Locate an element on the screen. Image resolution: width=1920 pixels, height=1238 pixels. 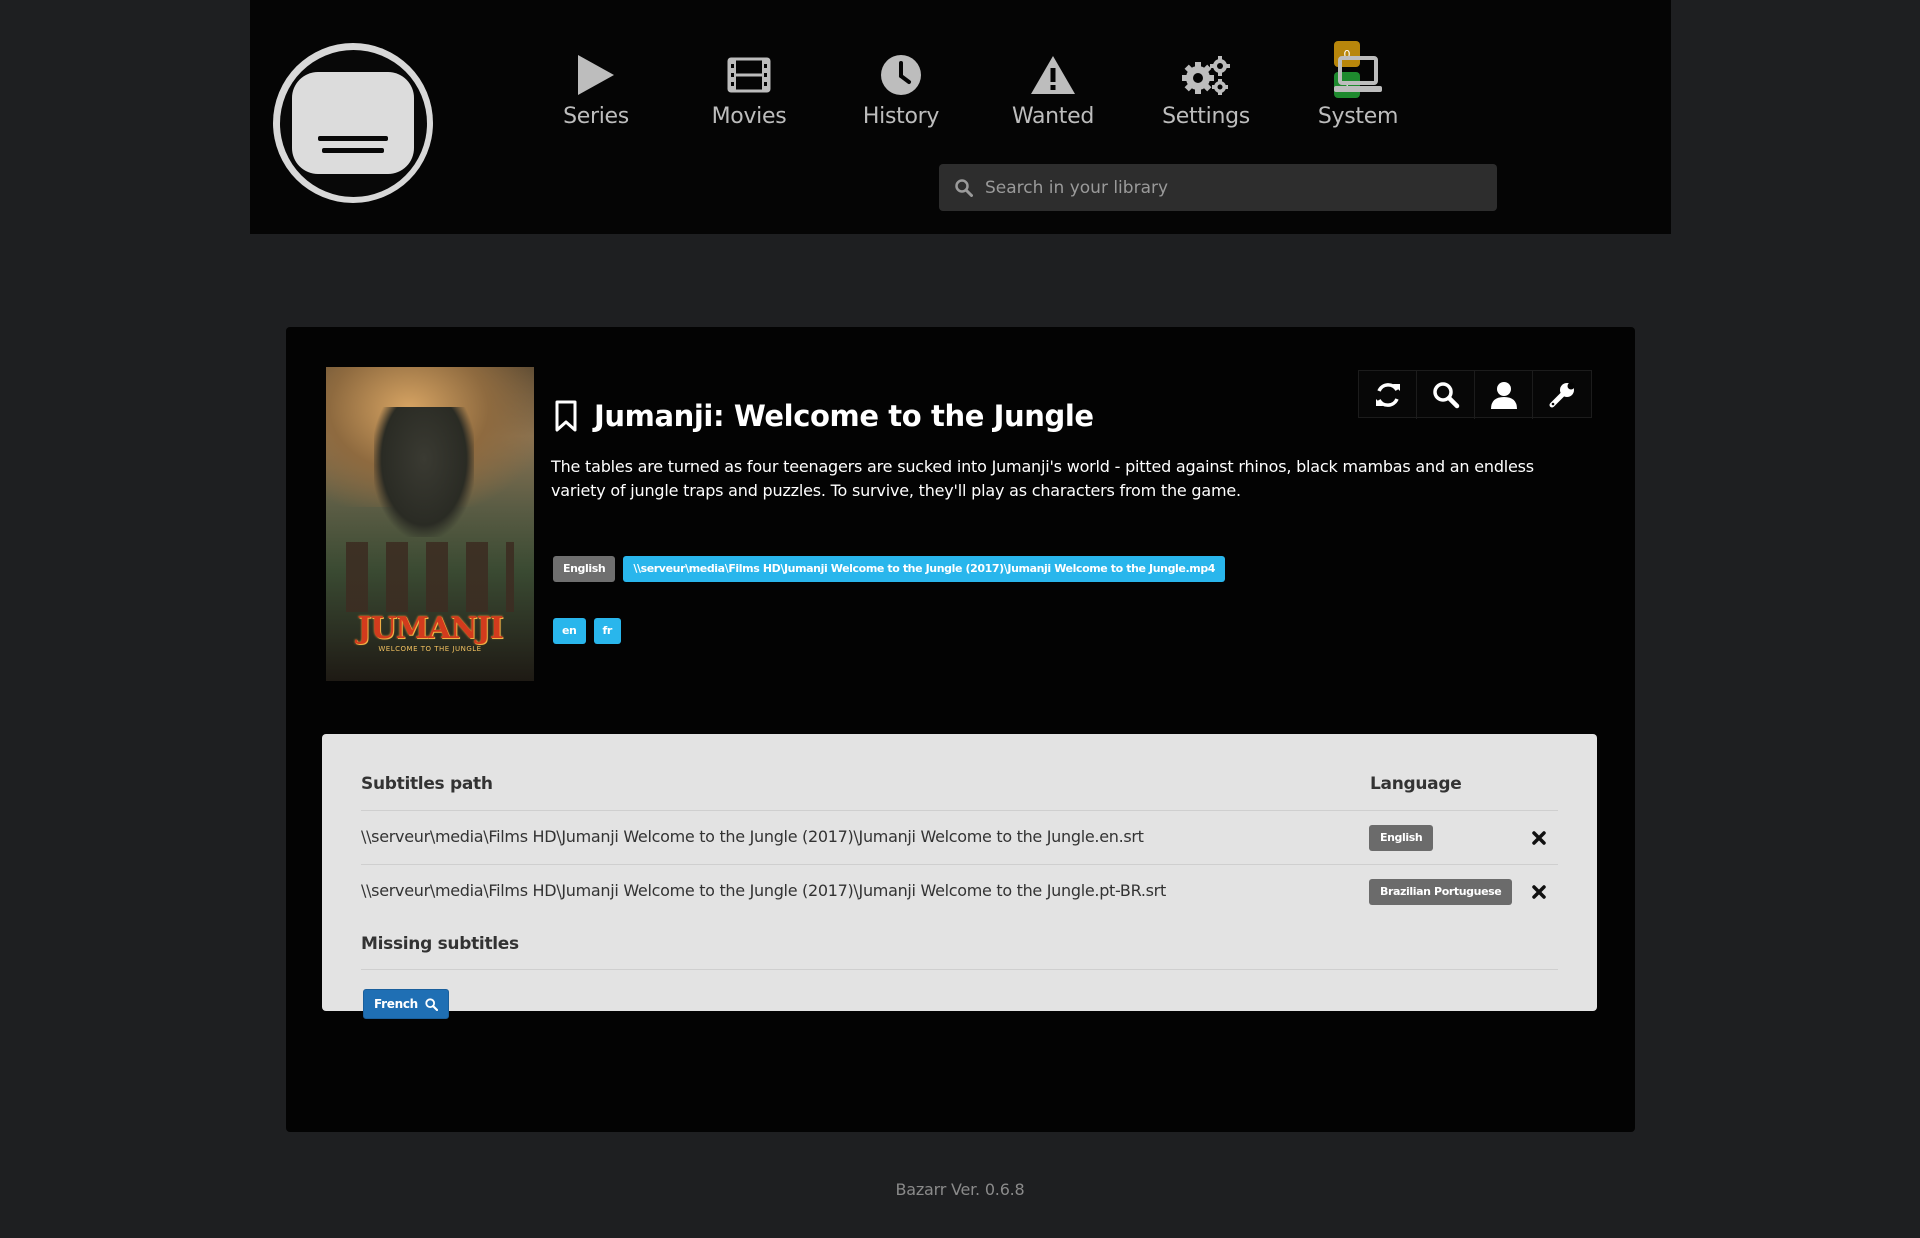
bazarr-logo is located at coordinates (353, 123).